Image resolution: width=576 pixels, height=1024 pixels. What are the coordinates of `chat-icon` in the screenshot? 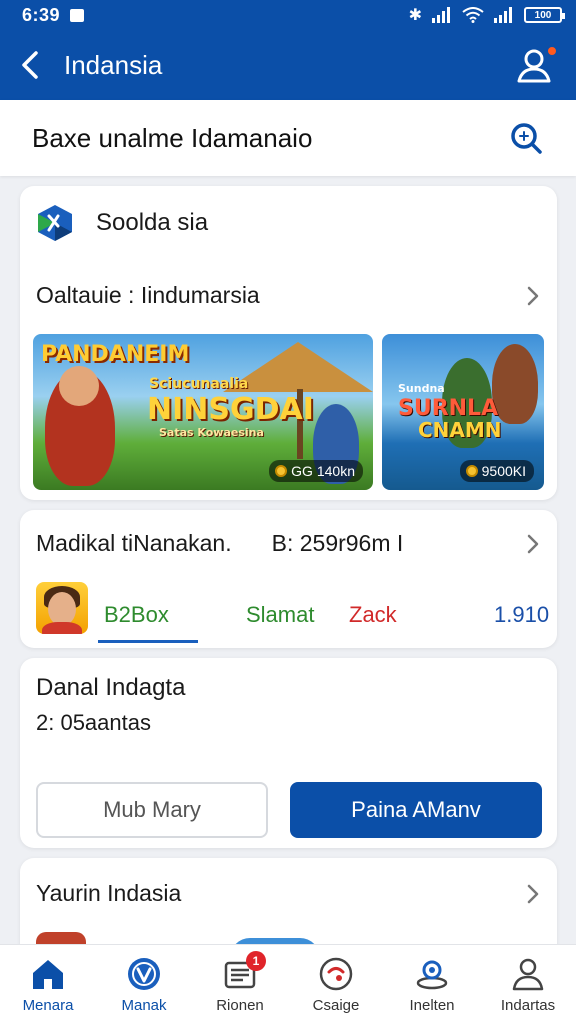 It's located at (336, 974).